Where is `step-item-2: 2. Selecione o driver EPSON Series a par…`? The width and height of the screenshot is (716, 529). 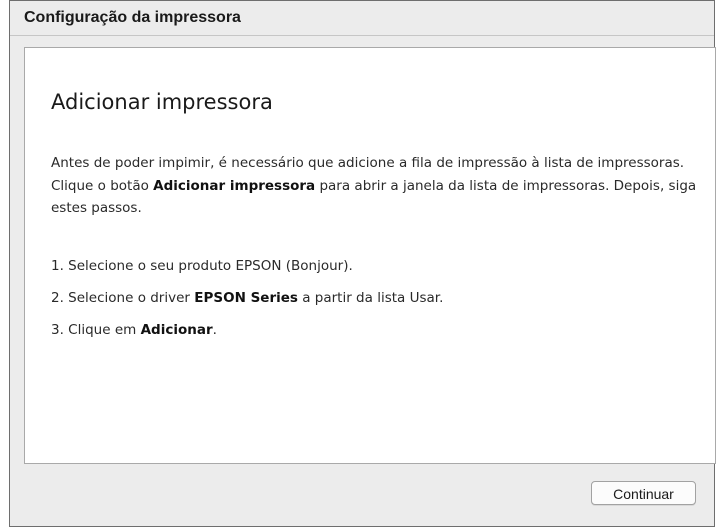 step-item-2: 2. Selecione o driver EPSON Series a par… is located at coordinates (247, 304).